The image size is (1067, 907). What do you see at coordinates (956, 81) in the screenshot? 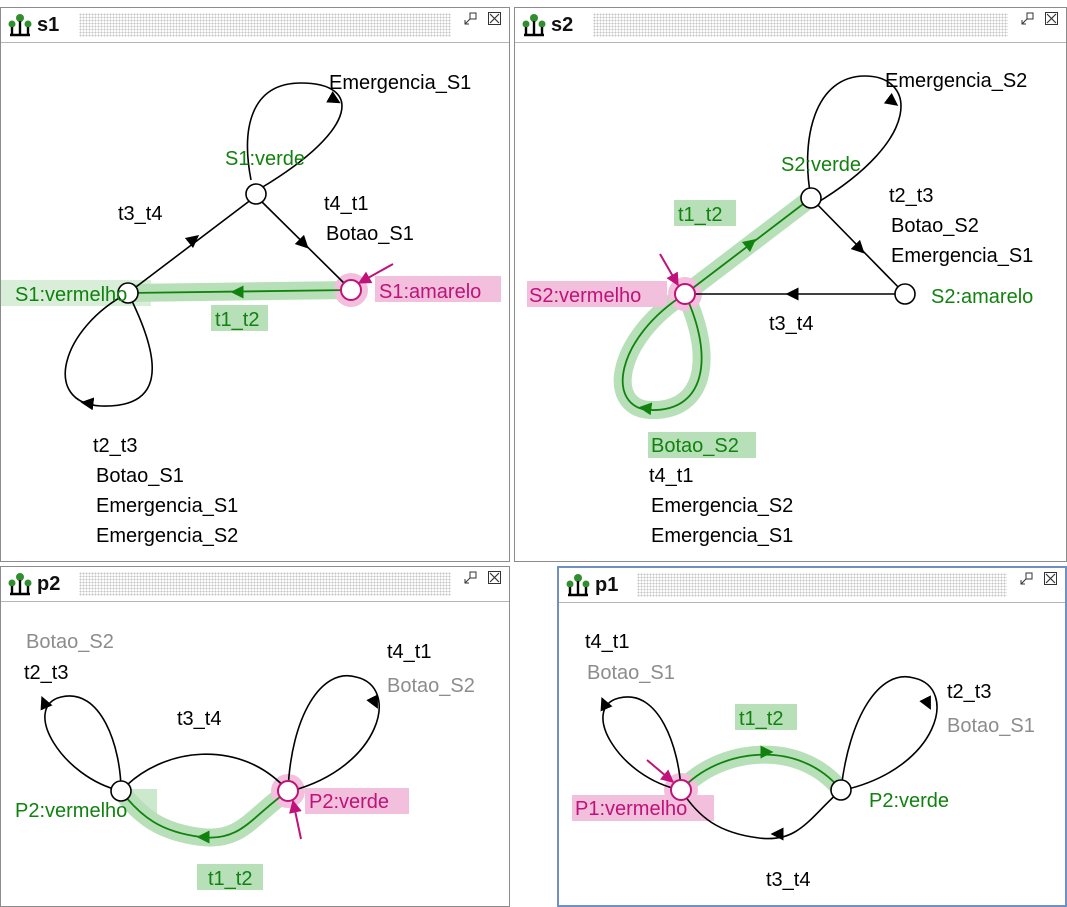
I see `transition-label: Emergencia_S2` at bounding box center [956, 81].